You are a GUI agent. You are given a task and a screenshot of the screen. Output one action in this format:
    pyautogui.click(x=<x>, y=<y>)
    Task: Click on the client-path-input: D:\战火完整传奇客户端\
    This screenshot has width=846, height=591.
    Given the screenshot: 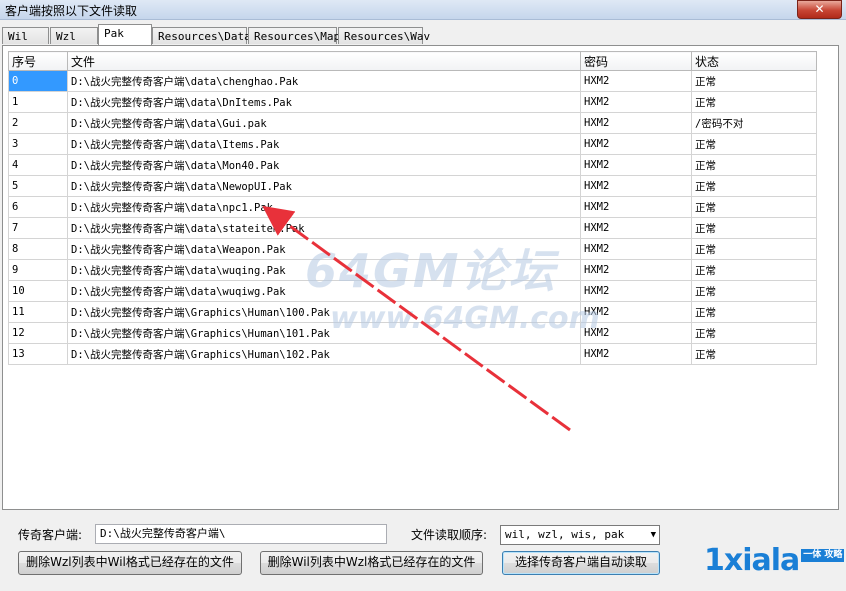 What is the action you would take?
    pyautogui.click(x=241, y=534)
    